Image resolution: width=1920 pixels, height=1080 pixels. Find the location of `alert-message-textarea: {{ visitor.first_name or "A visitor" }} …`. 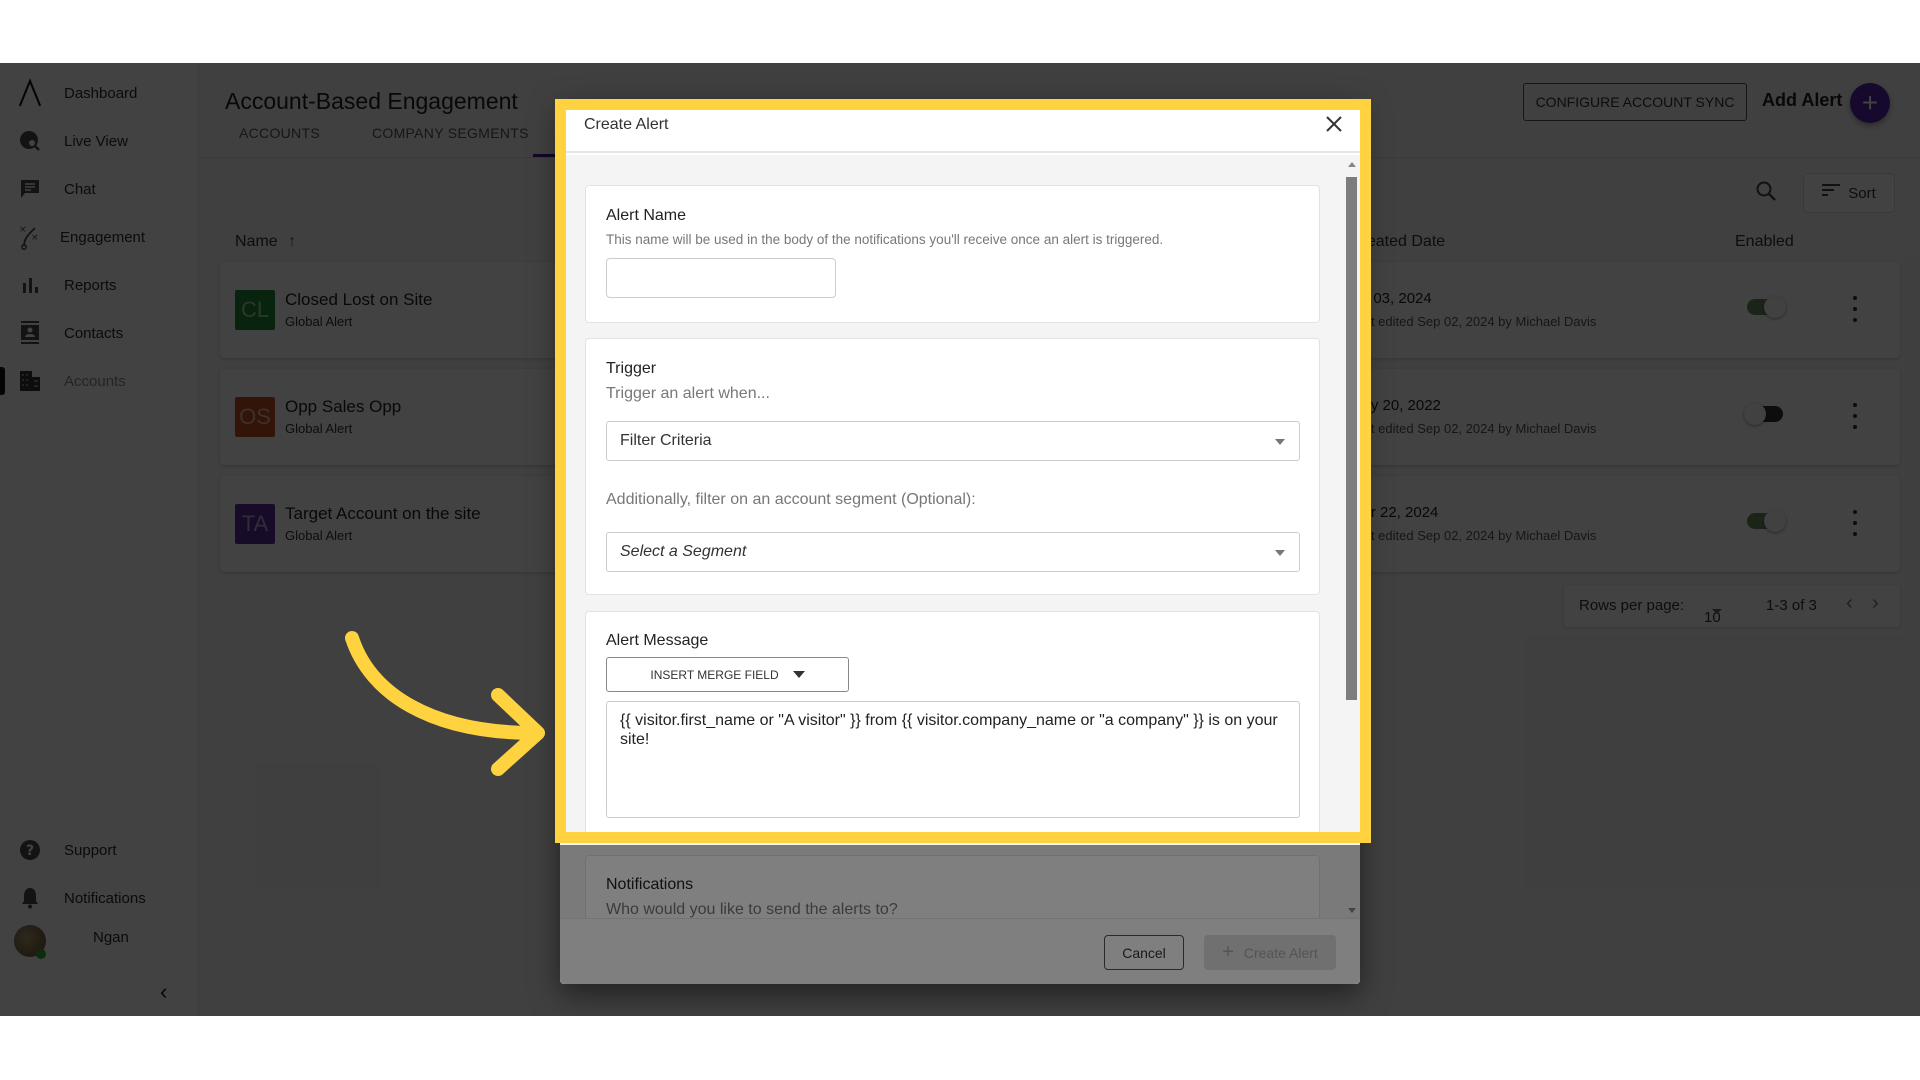

alert-message-textarea: {{ visitor.first_name or "A visitor" }} … is located at coordinates (953, 759).